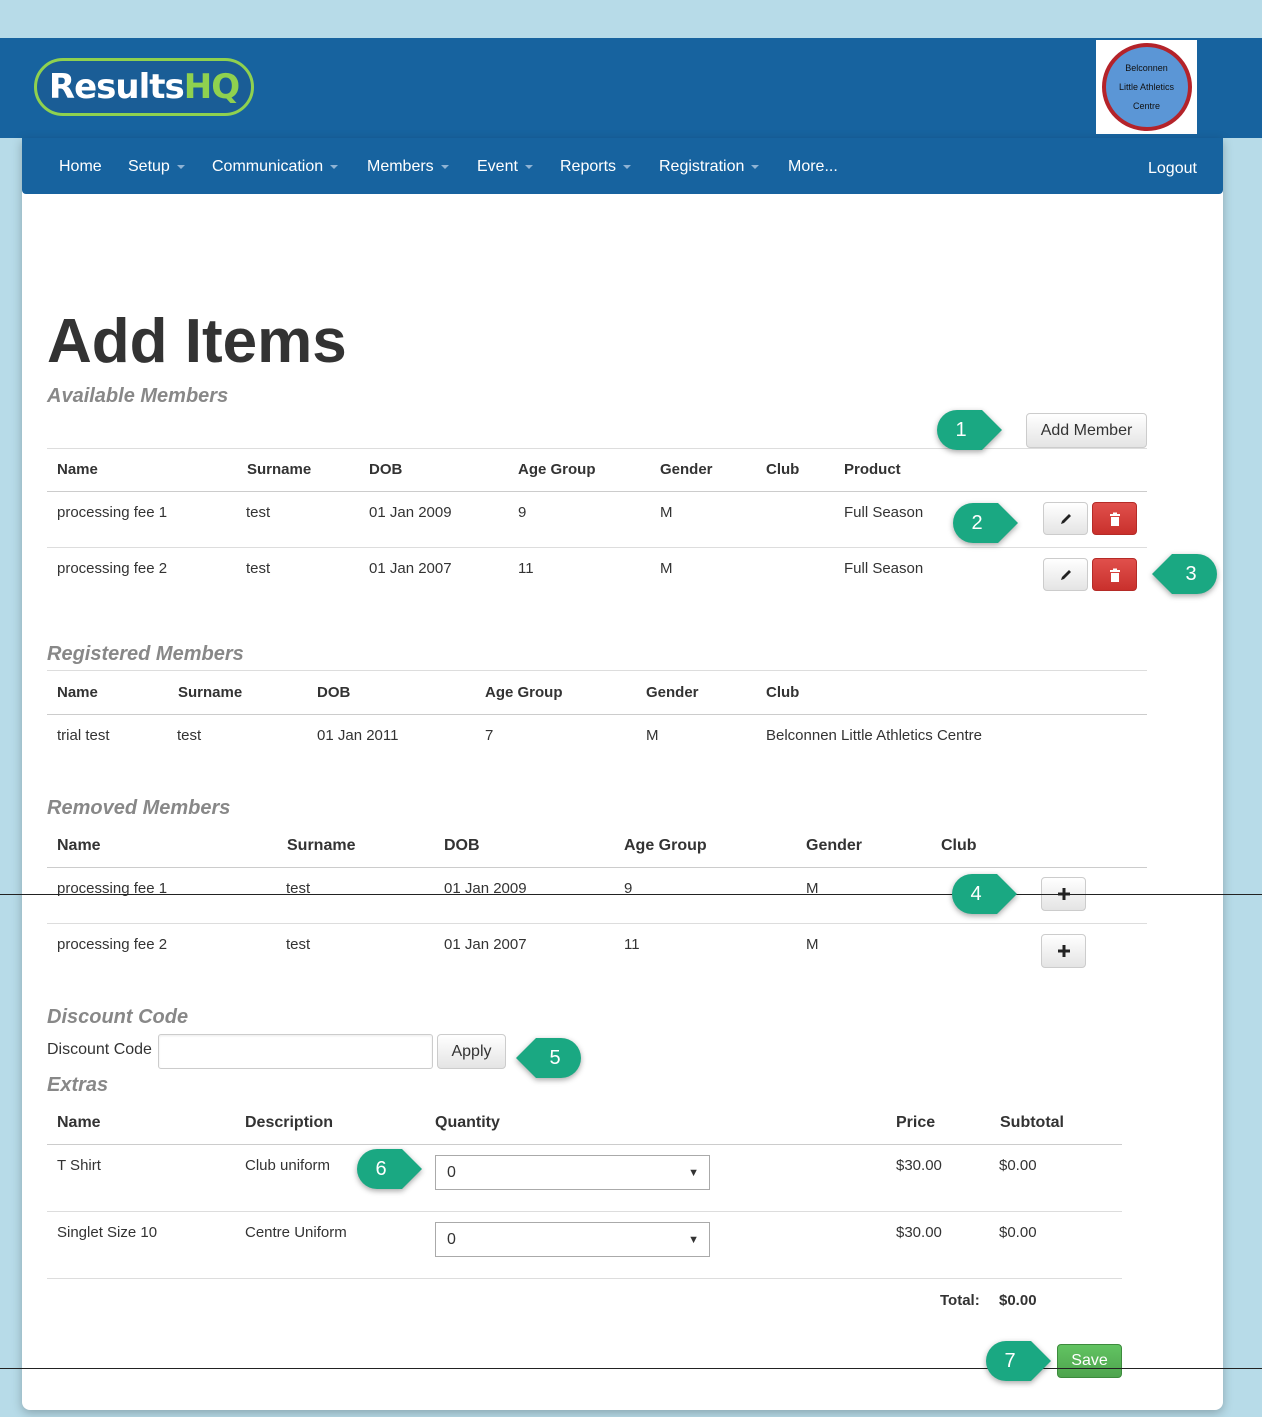 This screenshot has width=1262, height=1417. What do you see at coordinates (596, 167) in the screenshot?
I see `nav-reports: Reports` at bounding box center [596, 167].